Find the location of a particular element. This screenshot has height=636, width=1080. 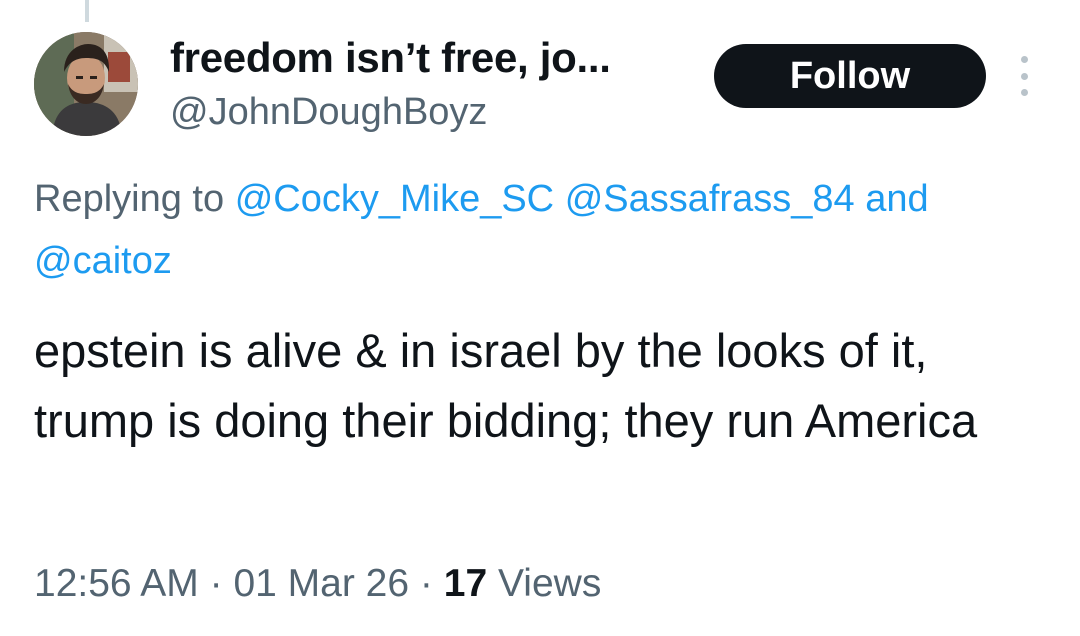

mention-link: @Cocky_Mike_SC is located at coordinates (394, 199).